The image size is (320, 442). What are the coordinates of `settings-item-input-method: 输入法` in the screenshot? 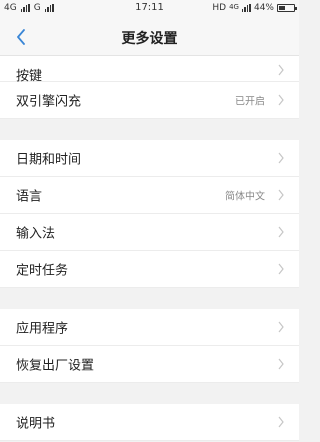 It's located at (149, 232).